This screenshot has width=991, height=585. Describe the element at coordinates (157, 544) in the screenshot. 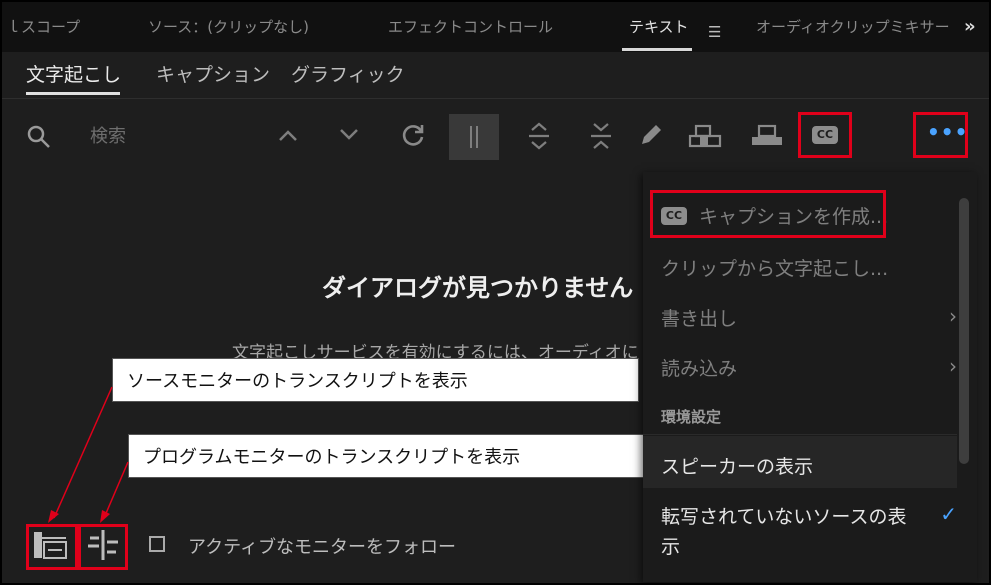

I see `follow-active-monitor-checkbox` at that location.